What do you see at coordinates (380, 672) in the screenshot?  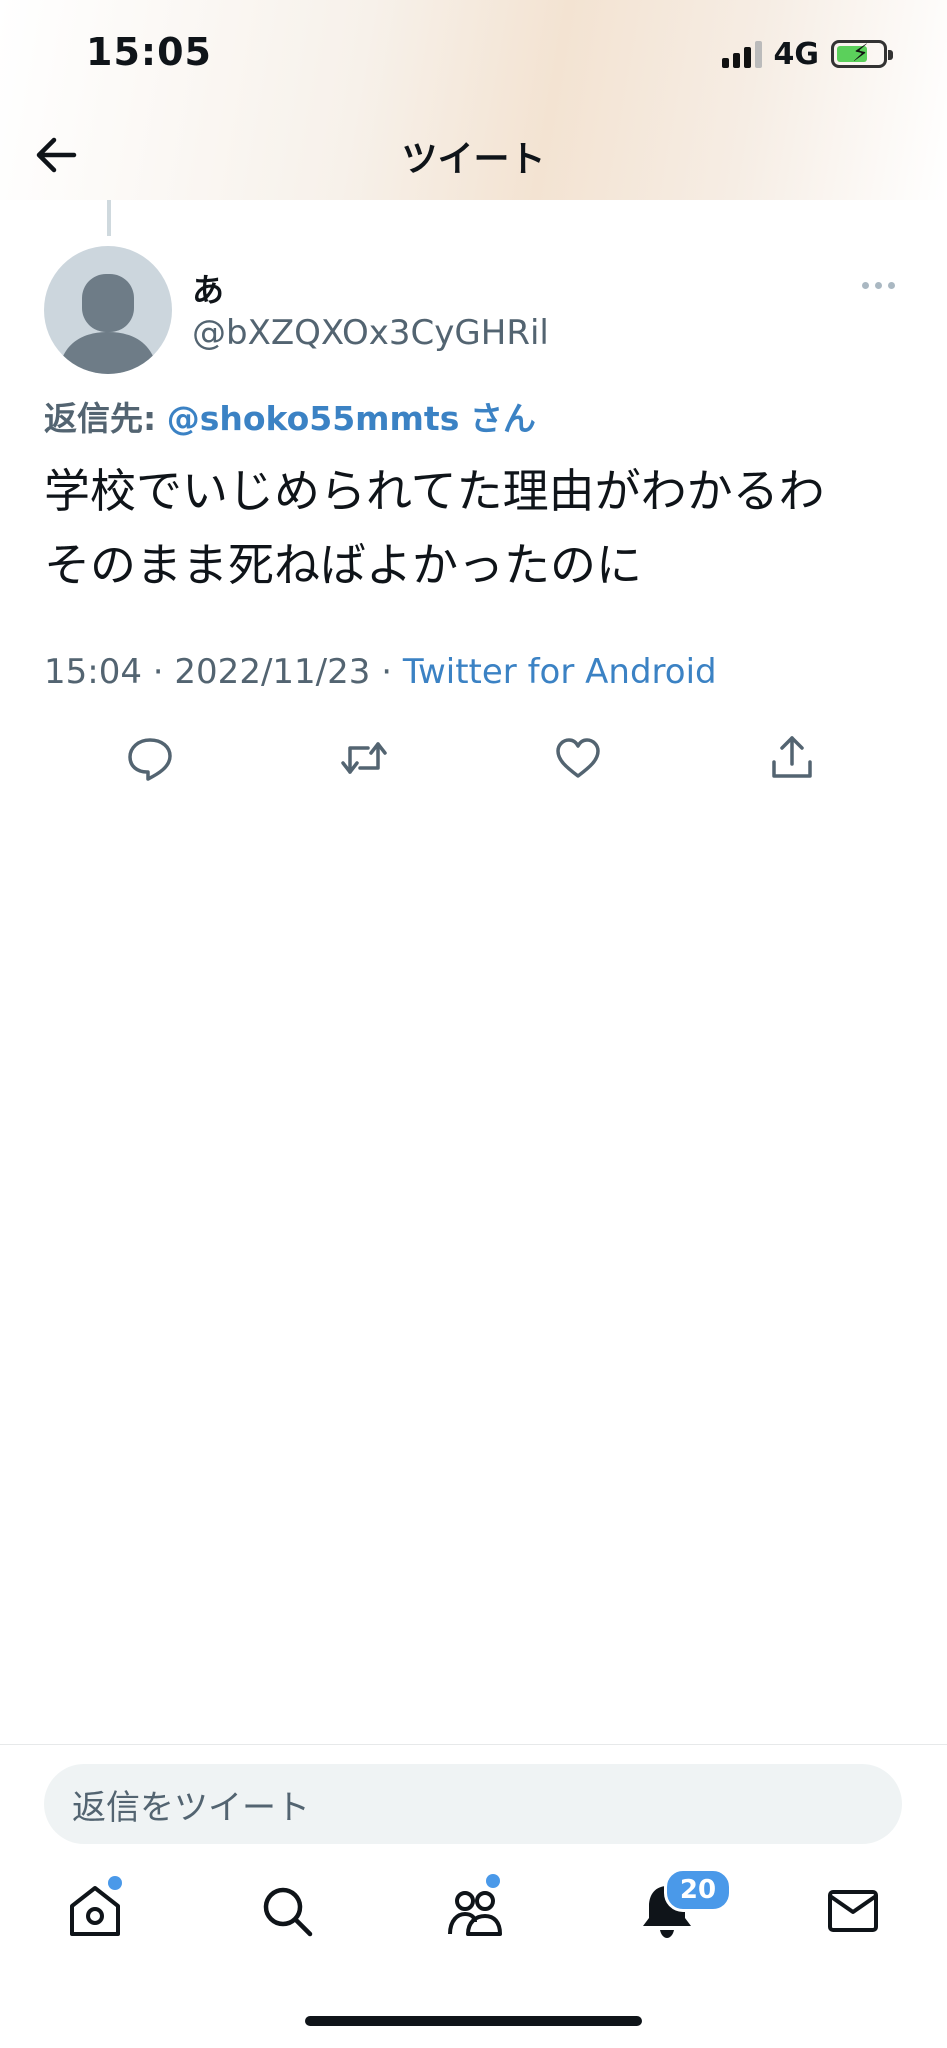 I see `tweet-meta: 15:04 · 2022/11/23 · Twitter for Android` at bounding box center [380, 672].